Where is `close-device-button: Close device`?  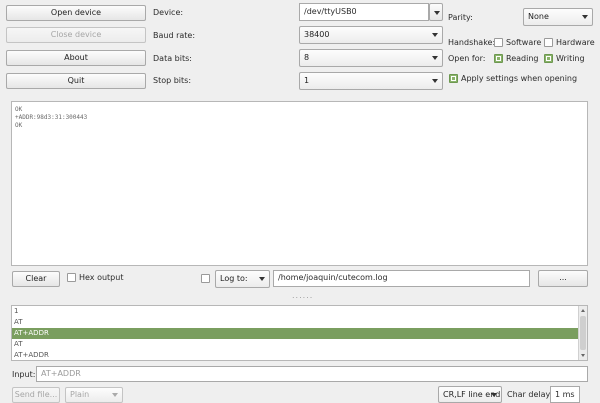
close-device-button: Close device is located at coordinates (76, 35).